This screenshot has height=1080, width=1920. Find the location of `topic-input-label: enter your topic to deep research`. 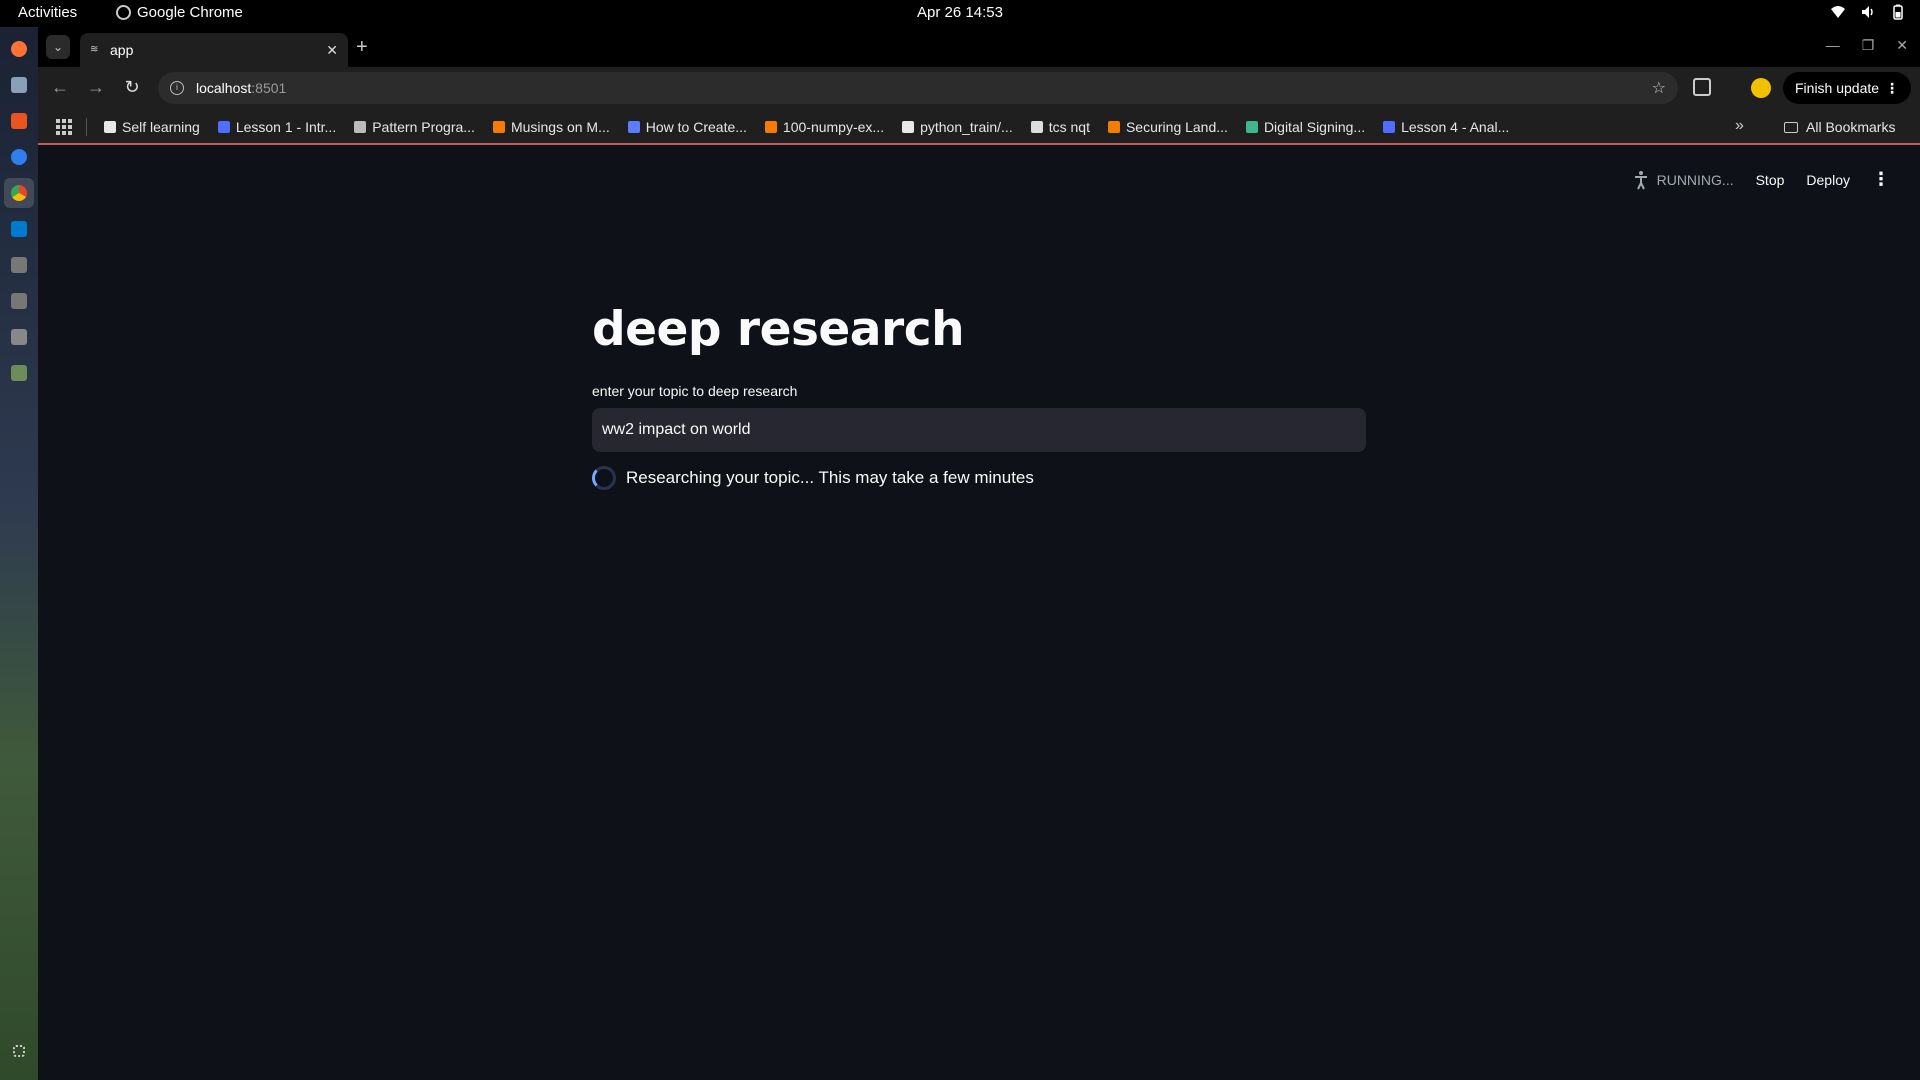

topic-input-label: enter your topic to deep research is located at coordinates (695, 391).